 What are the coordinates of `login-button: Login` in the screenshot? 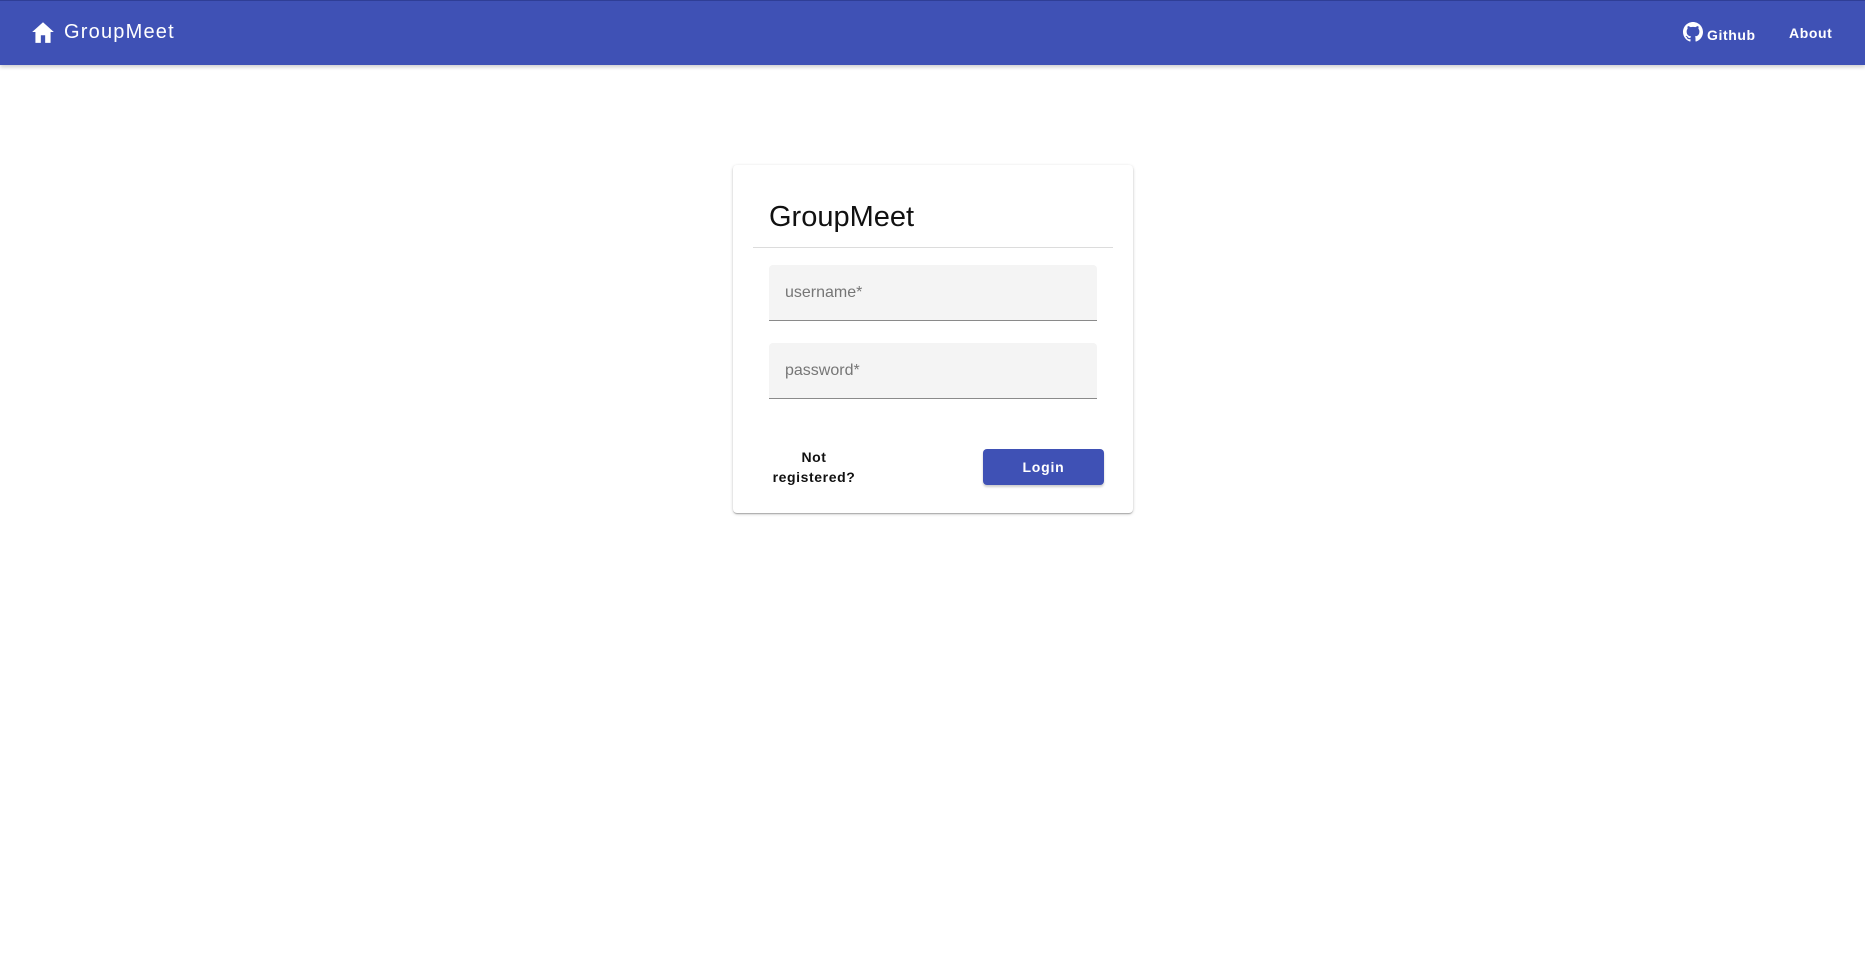 It's located at (1043, 467).